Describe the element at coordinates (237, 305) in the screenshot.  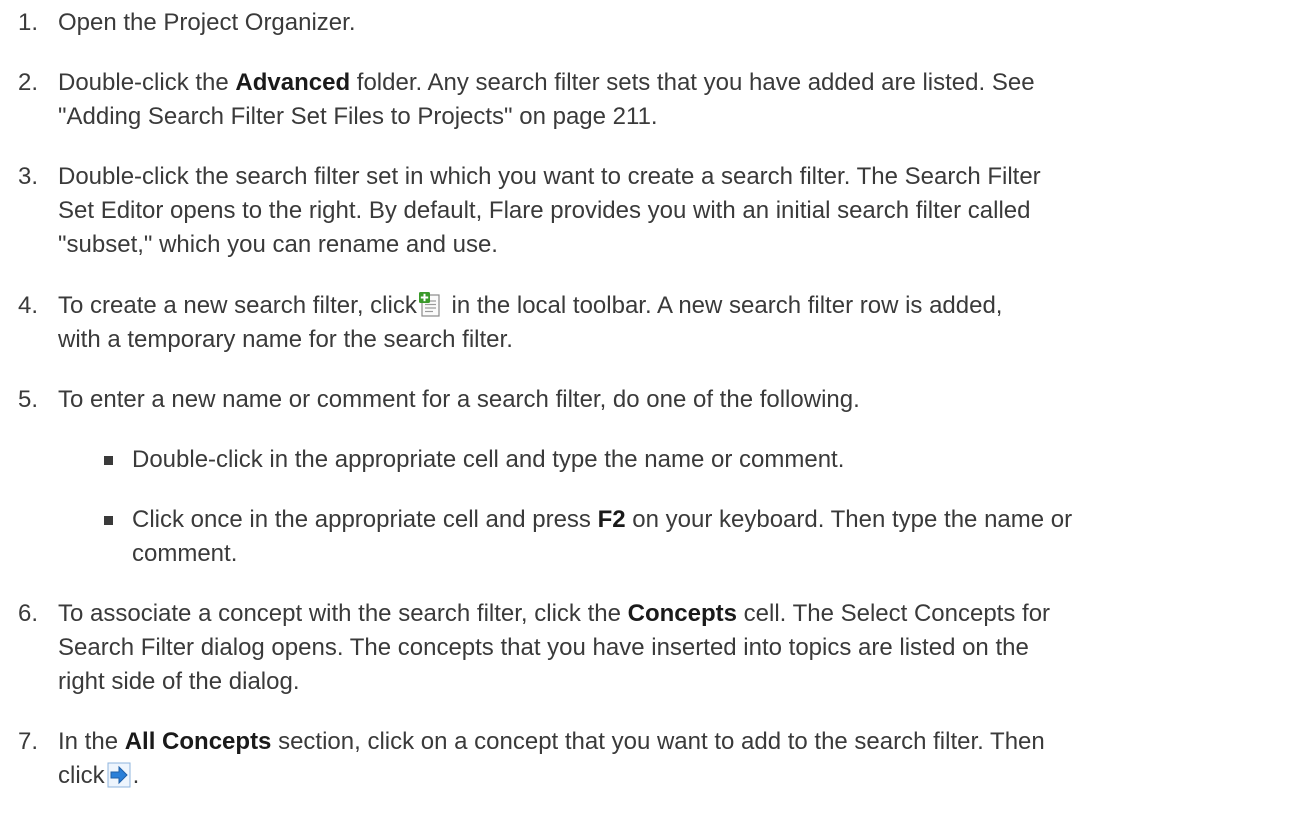
I see `step-4-text-pre: To create a new search filter, click` at that location.